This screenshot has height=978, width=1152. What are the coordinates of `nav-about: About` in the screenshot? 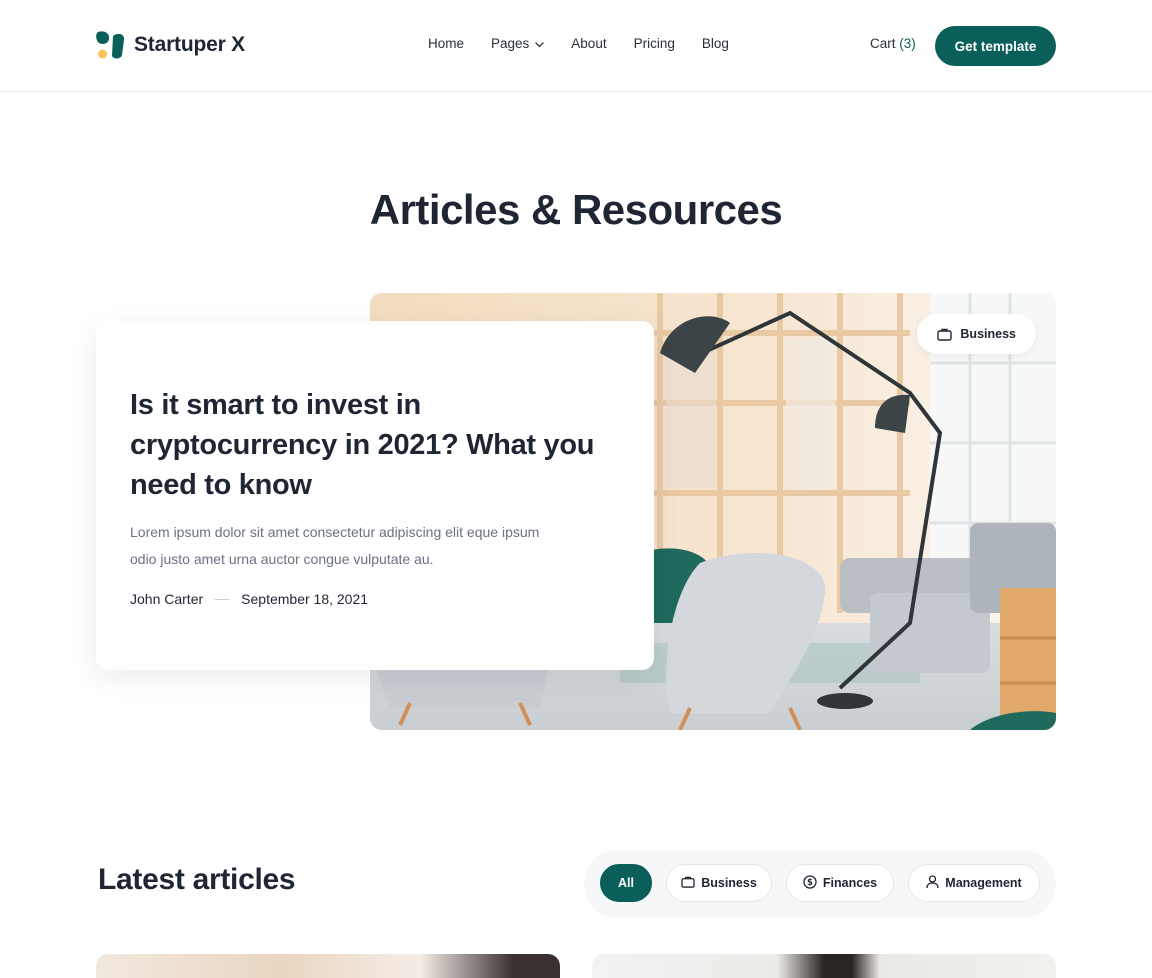 It's located at (588, 43).